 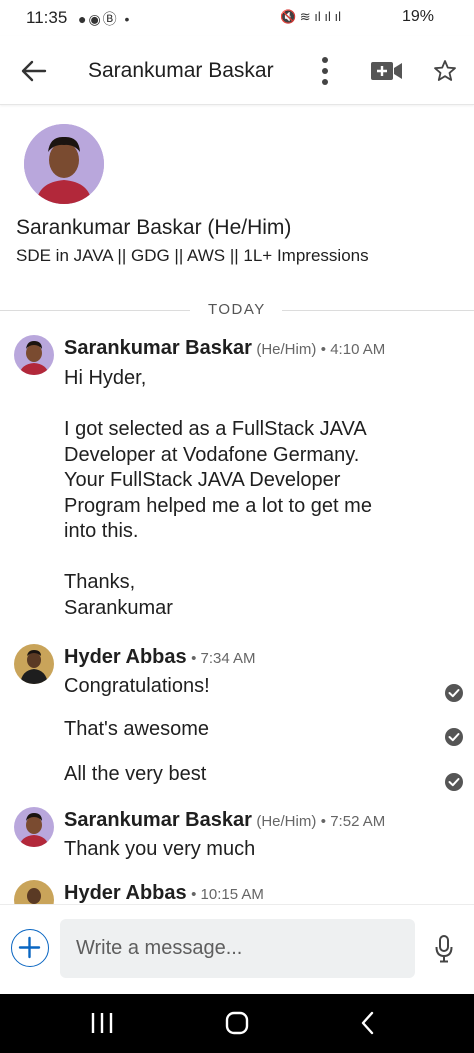 What do you see at coordinates (237, 948) in the screenshot?
I see `message-input` at bounding box center [237, 948].